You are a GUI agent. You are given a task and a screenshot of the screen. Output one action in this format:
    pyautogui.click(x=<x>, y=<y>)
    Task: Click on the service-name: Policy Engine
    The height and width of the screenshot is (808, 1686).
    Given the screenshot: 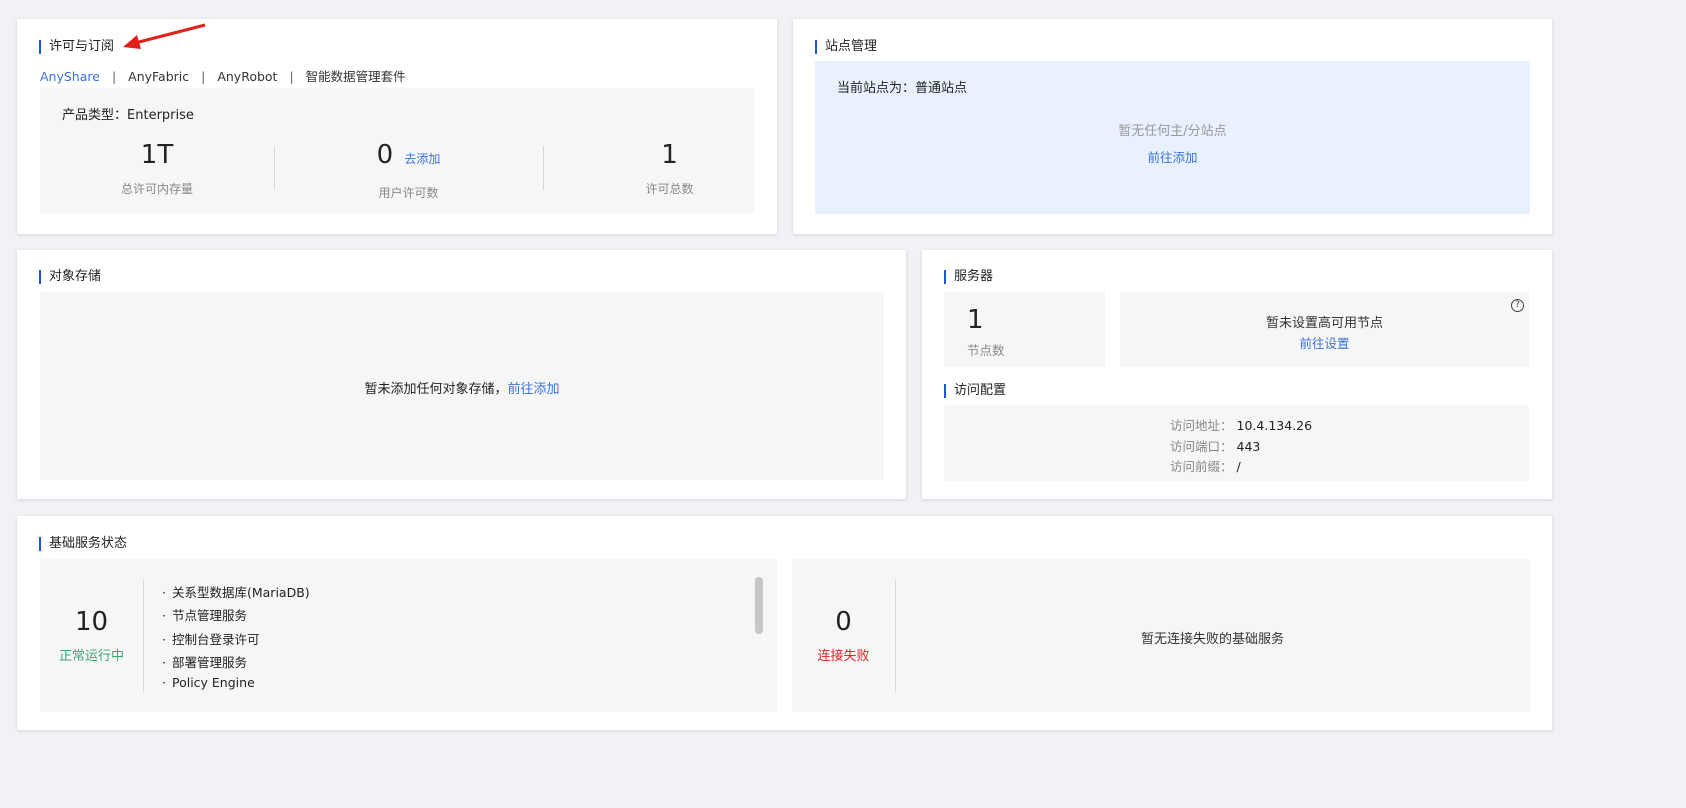 What is the action you would take?
    pyautogui.click(x=213, y=683)
    